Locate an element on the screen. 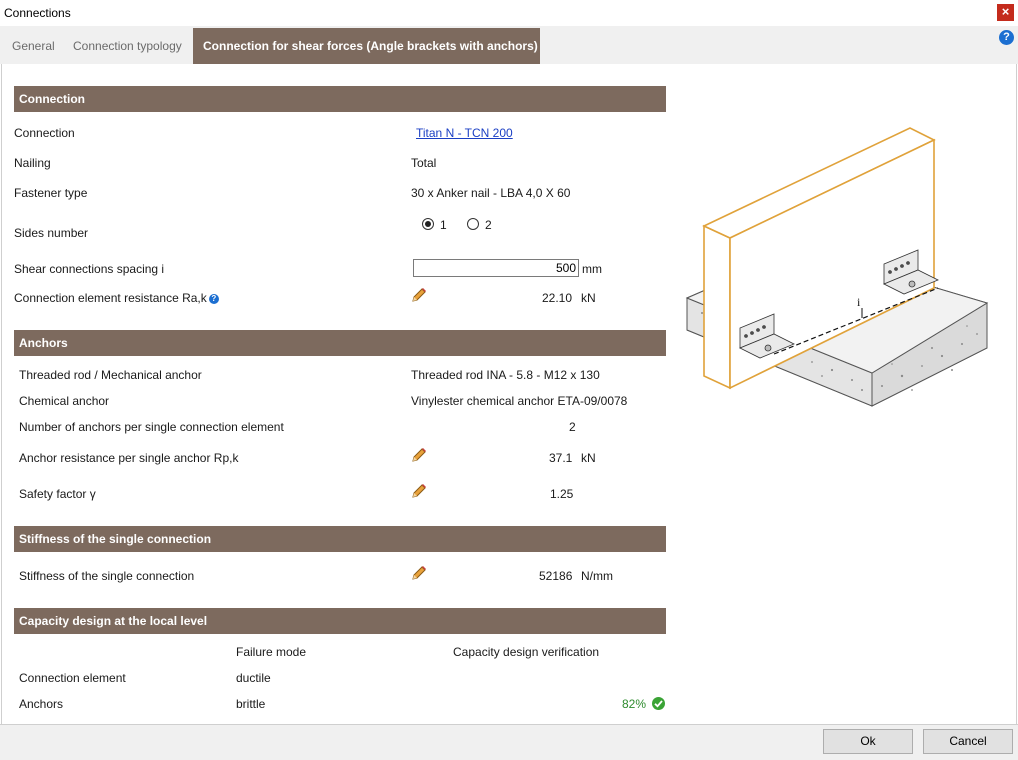  stiffness-value: 52186 is located at coordinates (556, 576).